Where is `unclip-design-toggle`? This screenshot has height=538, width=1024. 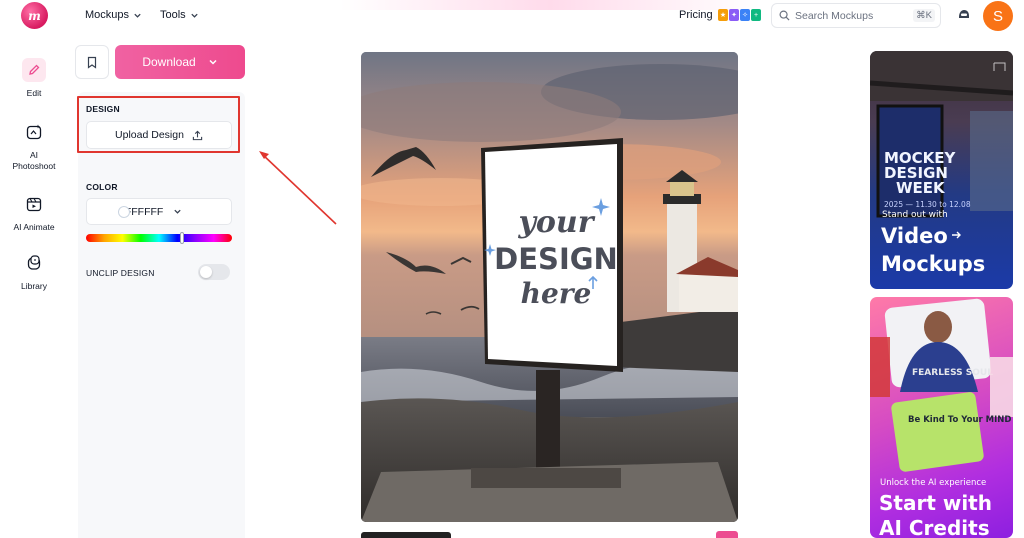
unclip-design-toggle is located at coordinates (214, 272).